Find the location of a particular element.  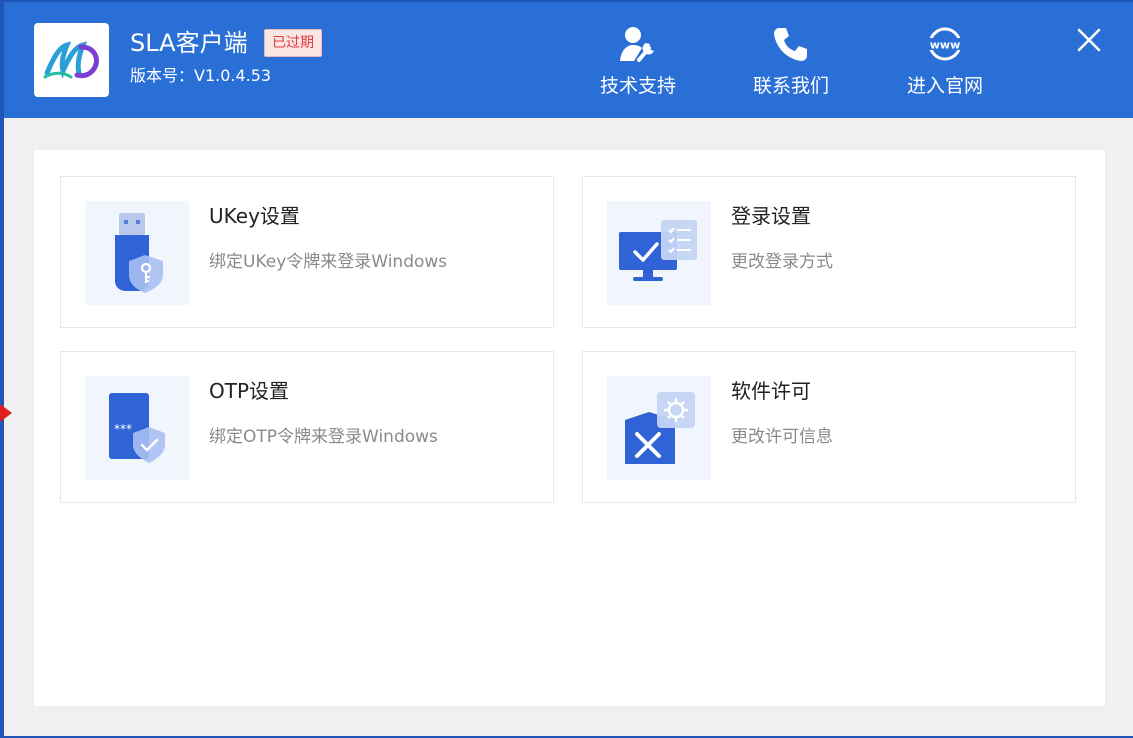

license-toolbox-gear-icon is located at coordinates (660, 428).